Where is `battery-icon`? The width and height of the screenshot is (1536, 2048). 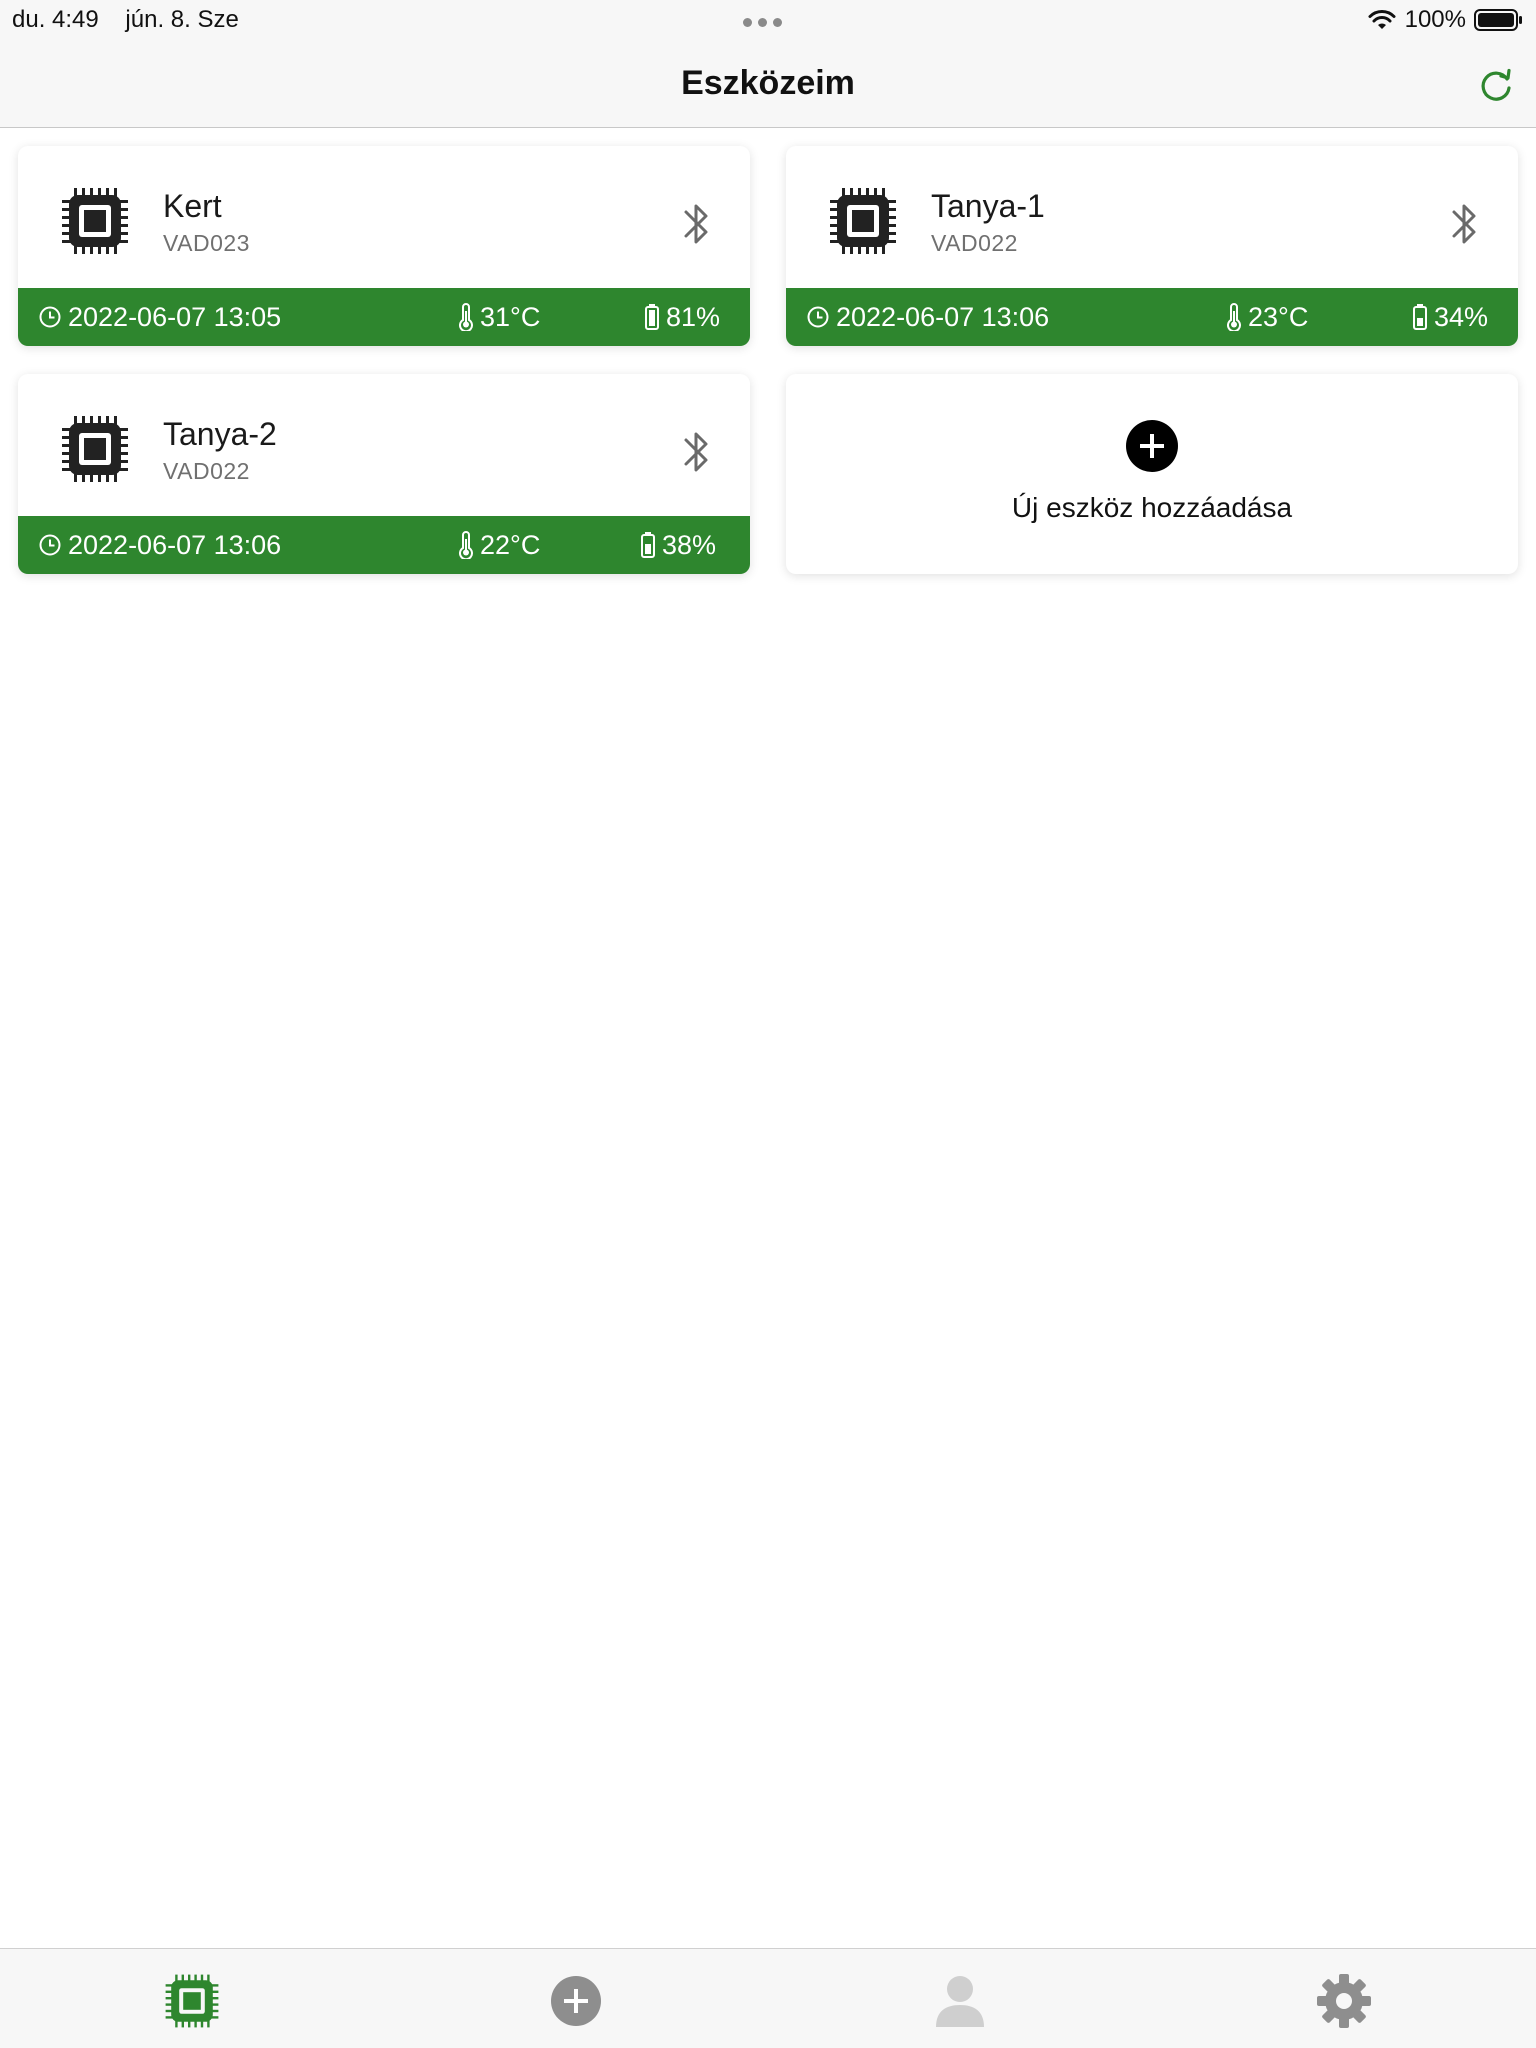 battery-icon is located at coordinates (1498, 20).